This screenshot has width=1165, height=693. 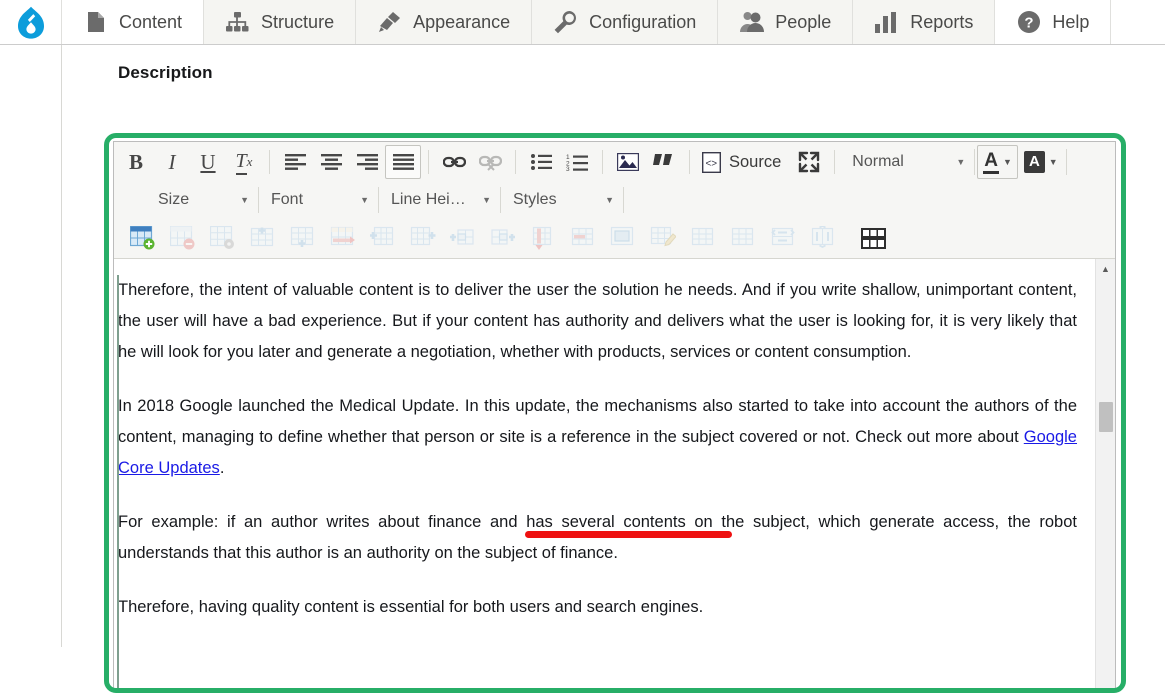 I want to click on line-height-select: Line Hei… ▼, so click(x=439, y=200).